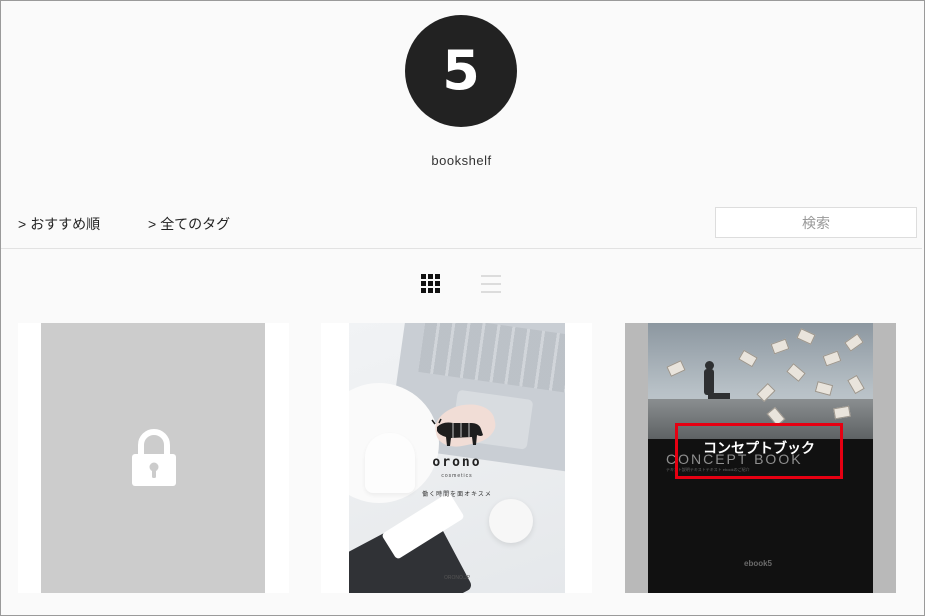 This screenshot has height=616, width=925. I want to click on cover-title: orono, so click(457, 462).